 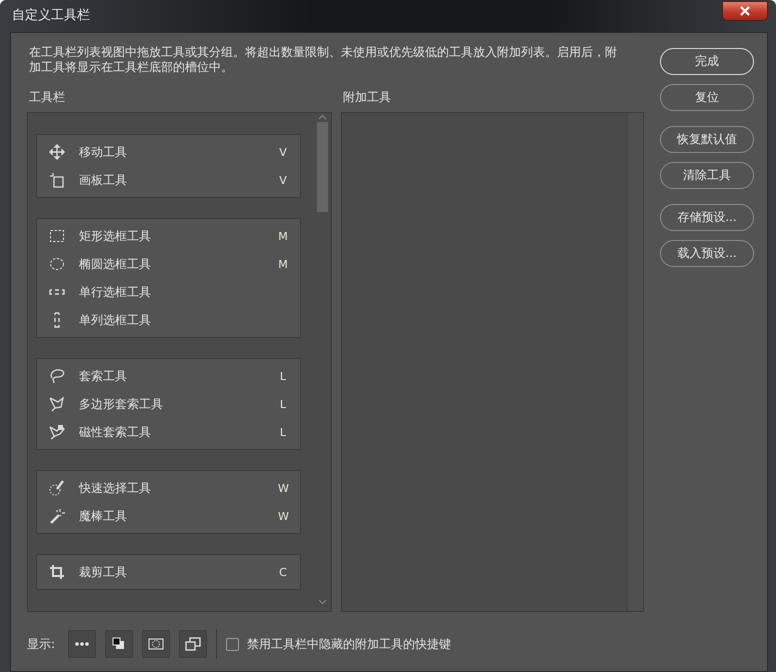 I want to click on tool-group: 移动工具 V 画板工具 V, so click(x=168, y=166).